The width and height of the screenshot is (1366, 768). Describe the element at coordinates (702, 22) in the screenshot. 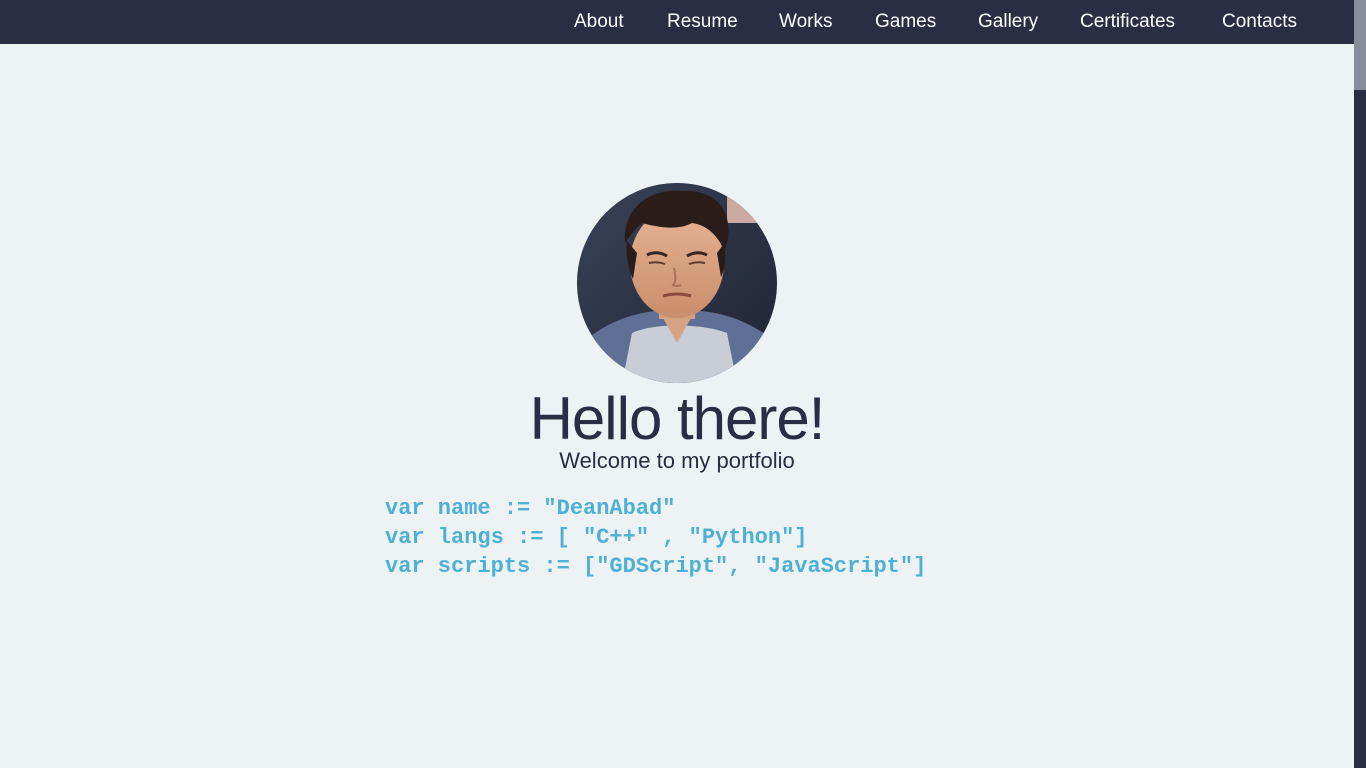

I see `nav-link-resume: Resume` at that location.